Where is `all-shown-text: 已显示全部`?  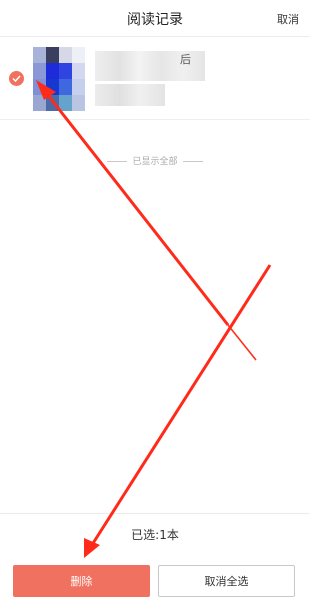
all-shown-text: 已显示全部 is located at coordinates (155, 162).